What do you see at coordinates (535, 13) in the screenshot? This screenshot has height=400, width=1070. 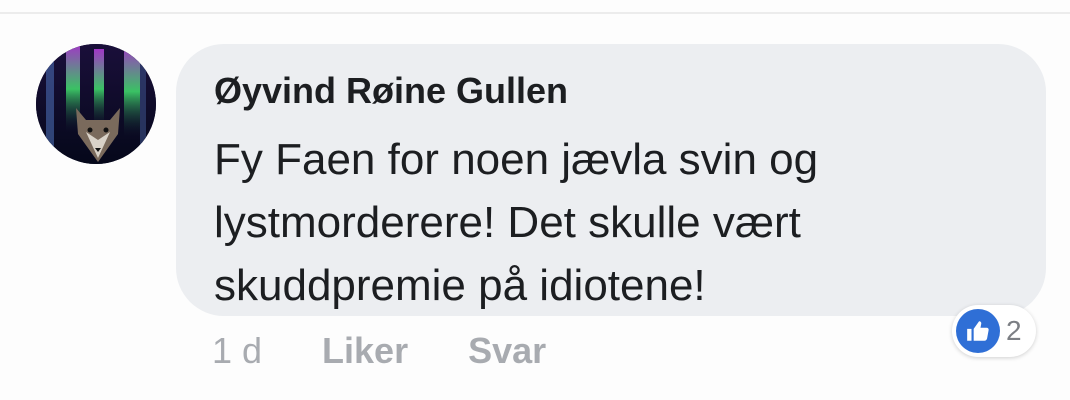 I see `top-divider` at bounding box center [535, 13].